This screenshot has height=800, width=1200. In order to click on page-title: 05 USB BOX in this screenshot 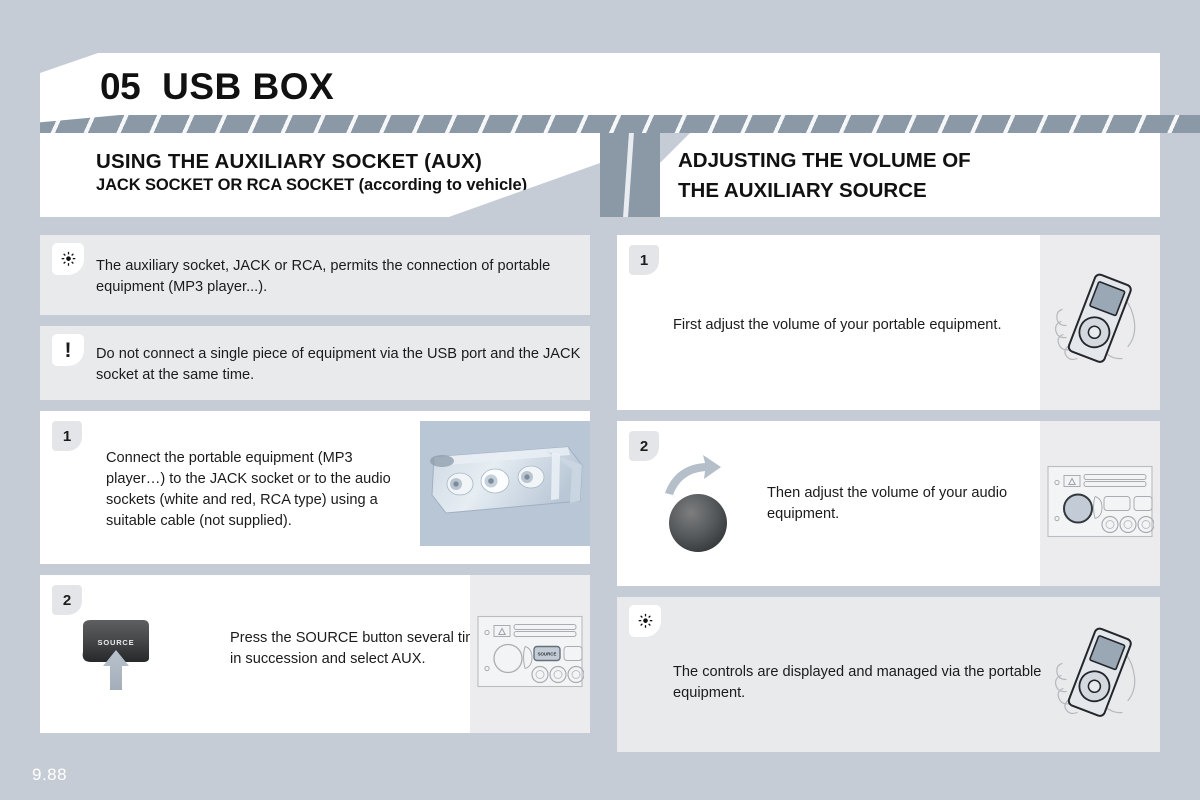, I will do `click(217, 87)`.